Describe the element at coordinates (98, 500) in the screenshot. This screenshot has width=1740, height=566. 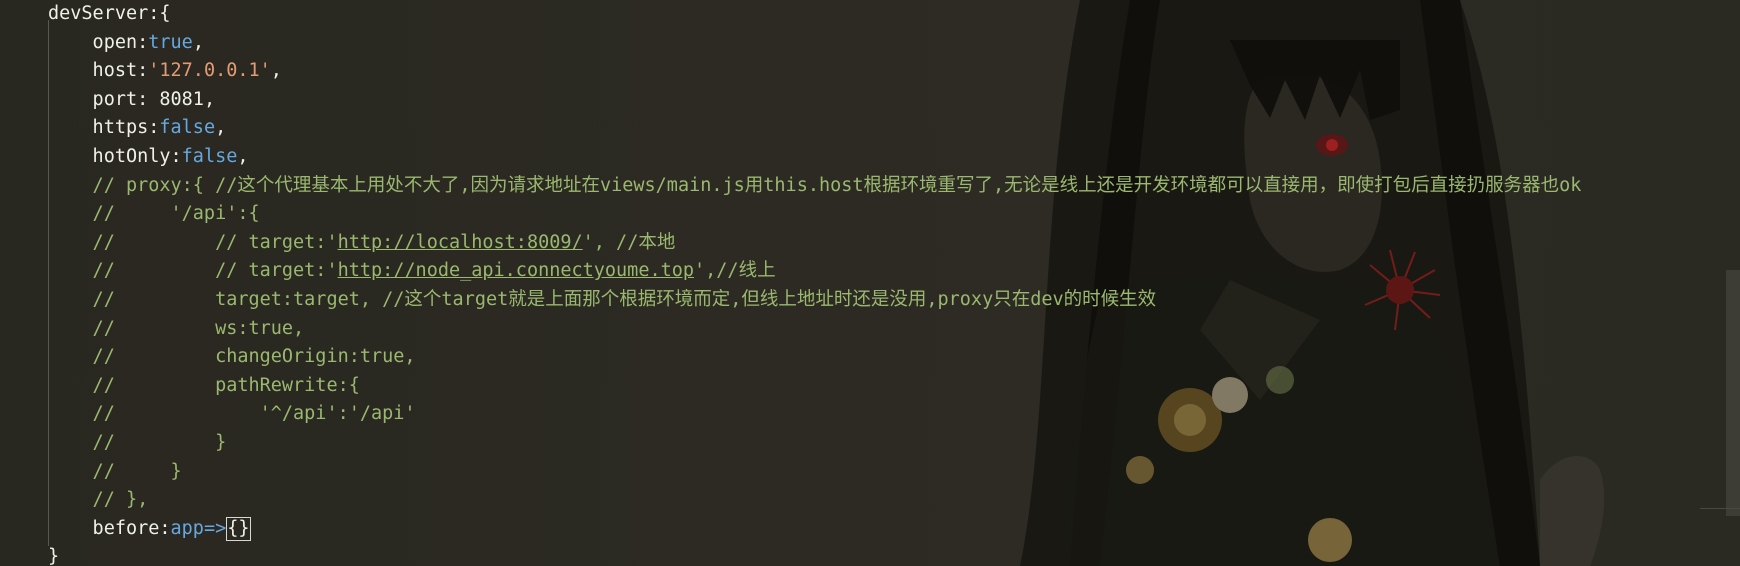
I see `code-token: // },` at that location.